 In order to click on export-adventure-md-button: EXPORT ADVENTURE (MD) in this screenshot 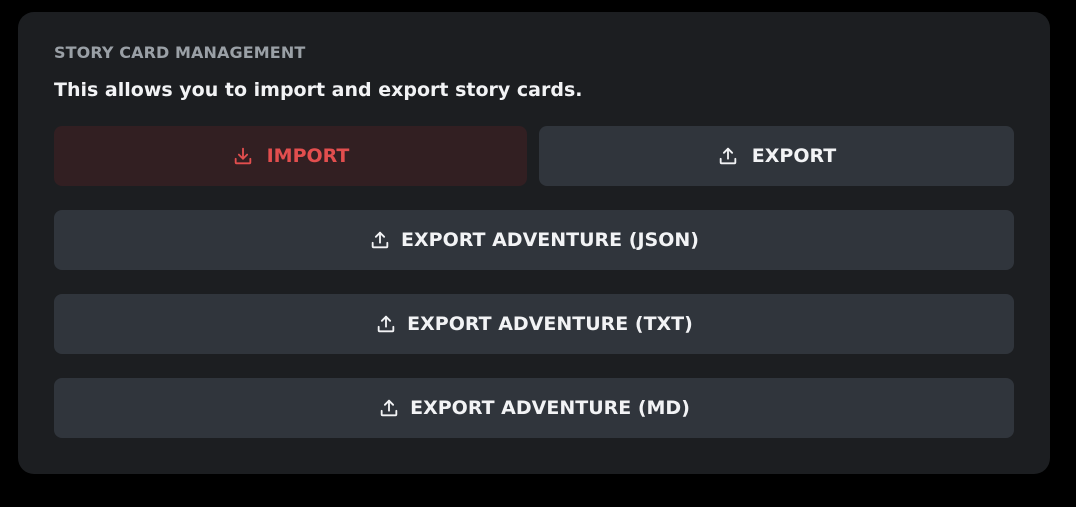, I will do `click(534, 408)`.